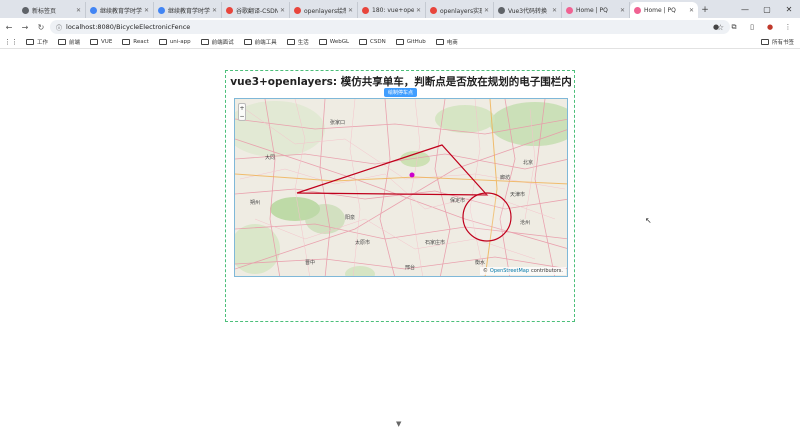  Describe the element at coordinates (752, 27) in the screenshot. I see `split-view-icon: ▯` at that location.